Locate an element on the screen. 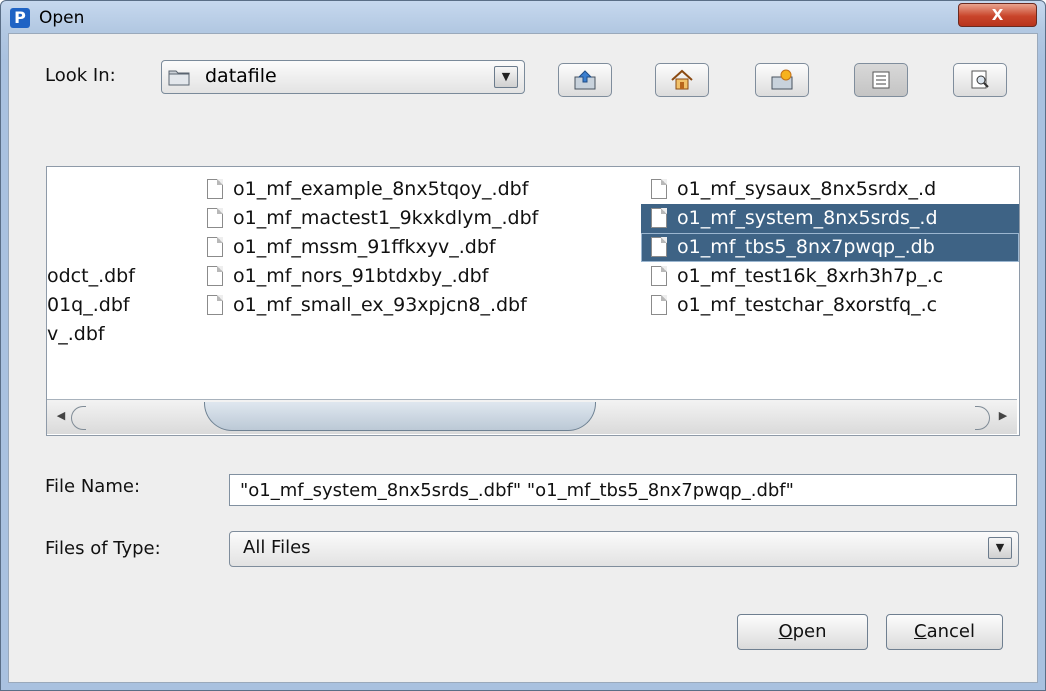 Image resolution: width=1046 pixels, height=691 pixels. cancel-button: Cancel is located at coordinates (944, 632).